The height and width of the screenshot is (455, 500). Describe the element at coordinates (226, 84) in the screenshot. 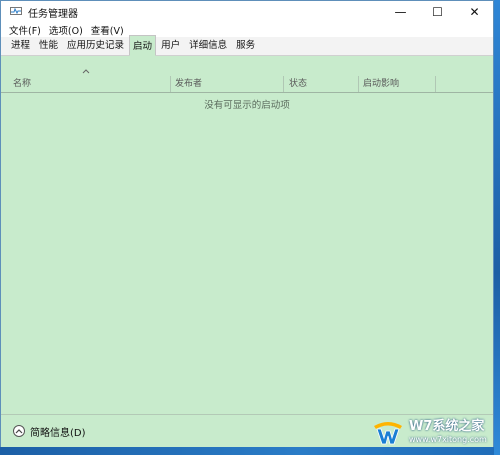

I see `column-publisher: 发布者` at that location.